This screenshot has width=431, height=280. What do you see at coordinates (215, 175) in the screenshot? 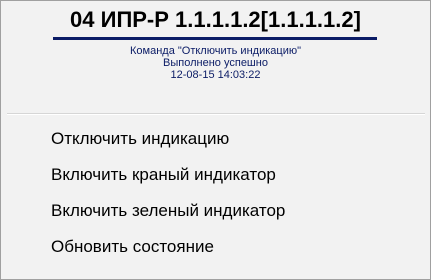
I see `menu-item-enable-red-indicator: Включить краный индикатор` at bounding box center [215, 175].